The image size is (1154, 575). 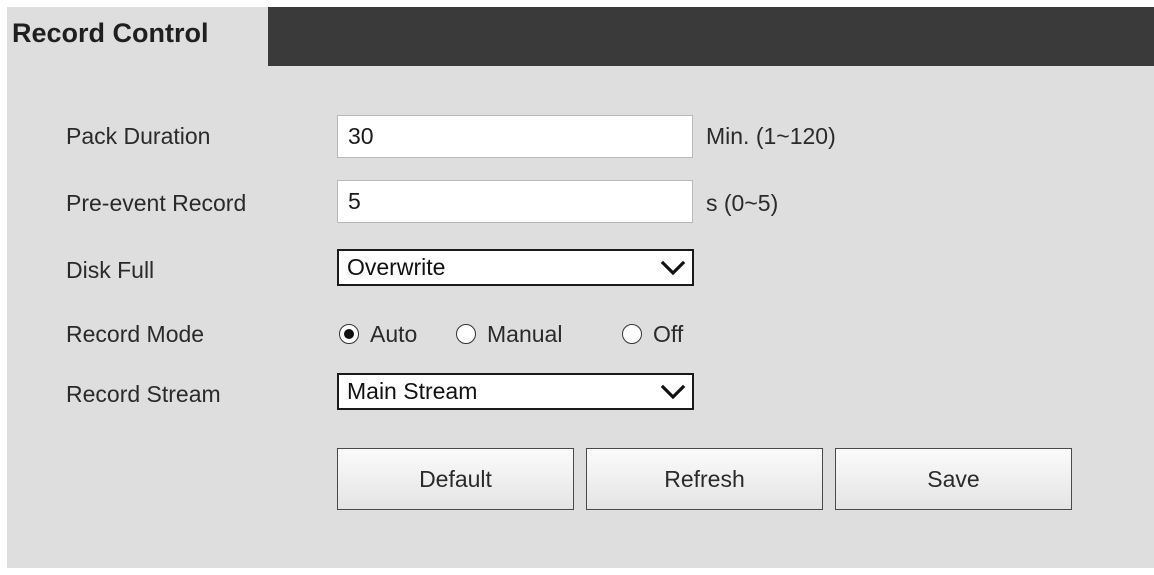 What do you see at coordinates (455, 479) in the screenshot?
I see `default-button: Default` at bounding box center [455, 479].